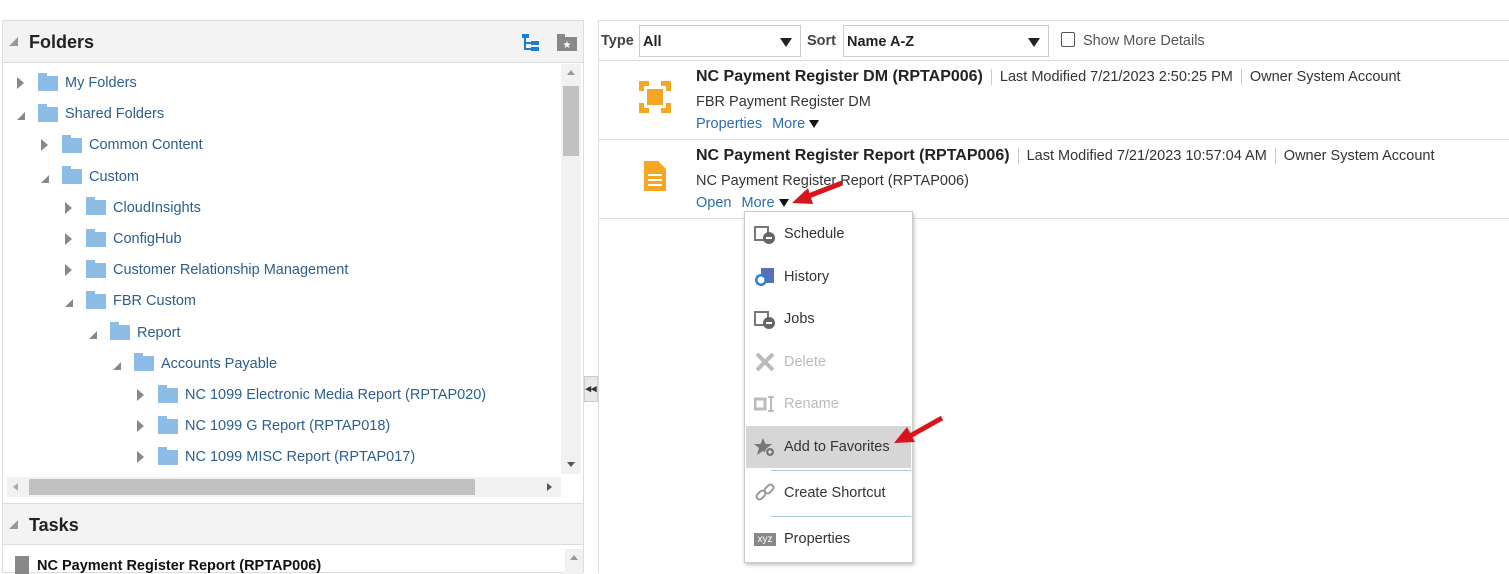  I want to click on add-favorite-icon, so click(764, 447).